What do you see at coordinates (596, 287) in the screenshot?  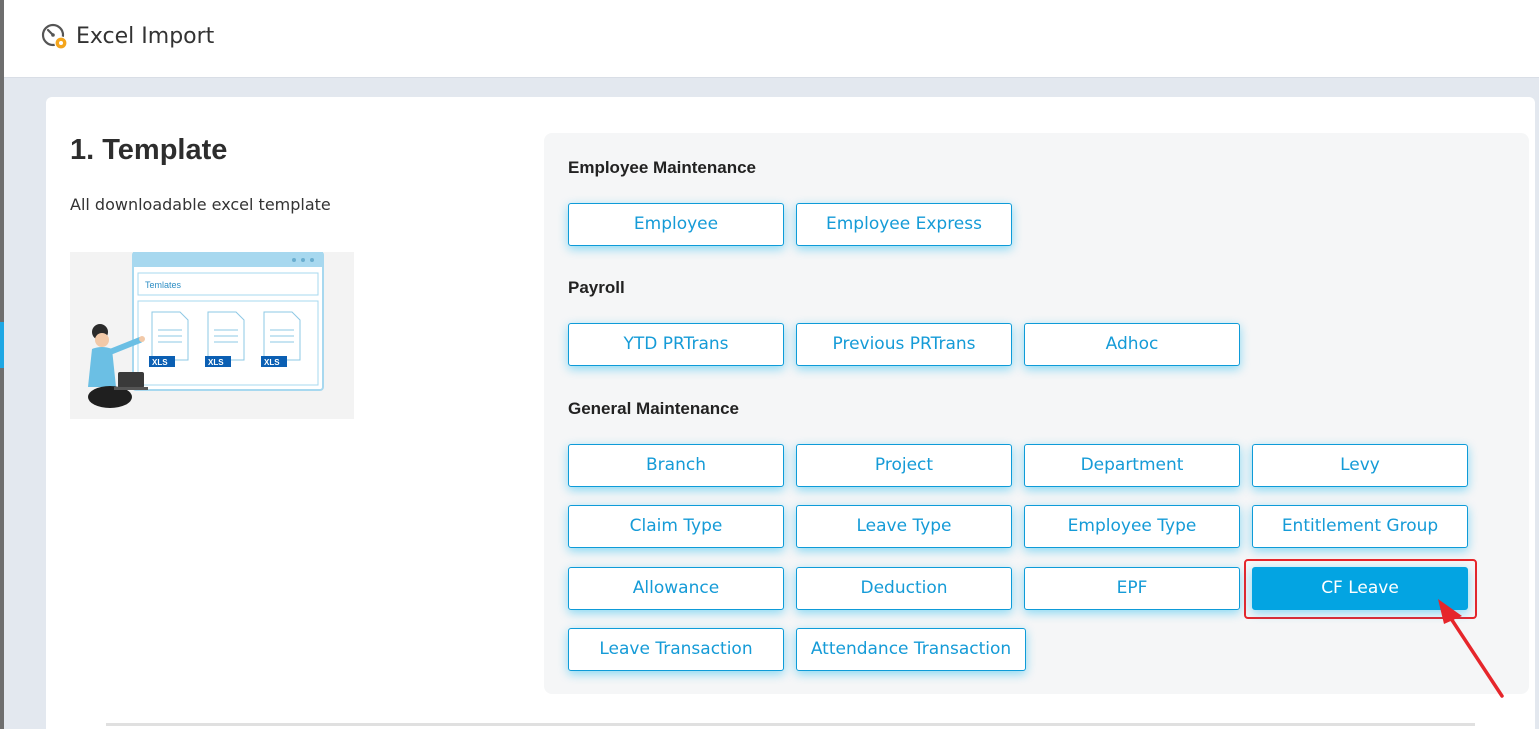 I see `group-title-payroll: Payroll` at bounding box center [596, 287].